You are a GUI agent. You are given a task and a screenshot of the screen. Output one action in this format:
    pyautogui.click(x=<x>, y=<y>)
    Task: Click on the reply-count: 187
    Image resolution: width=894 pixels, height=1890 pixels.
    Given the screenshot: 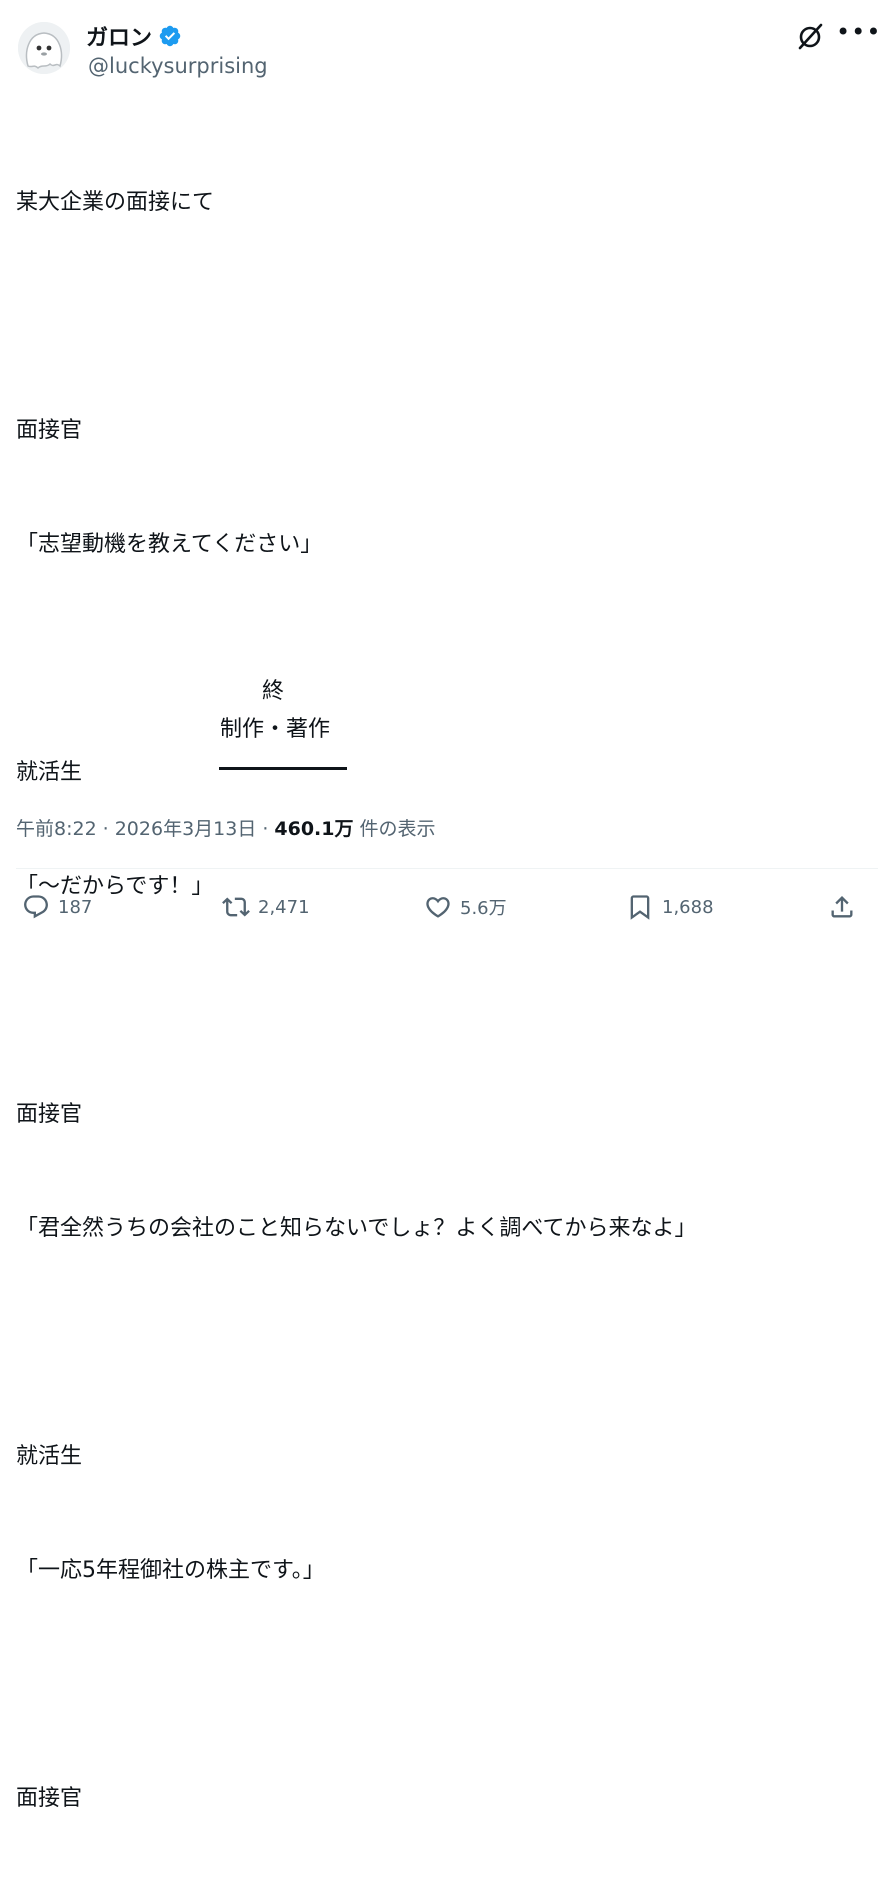 What is the action you would take?
    pyautogui.click(x=75, y=907)
    